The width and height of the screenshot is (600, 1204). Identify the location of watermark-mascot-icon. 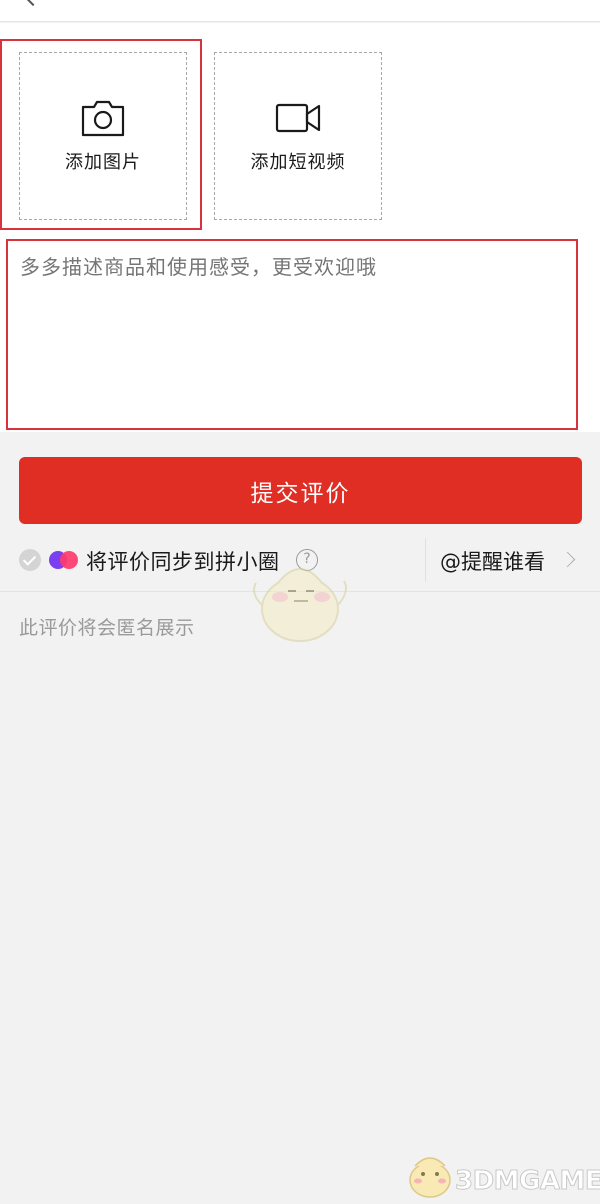
(430, 1177).